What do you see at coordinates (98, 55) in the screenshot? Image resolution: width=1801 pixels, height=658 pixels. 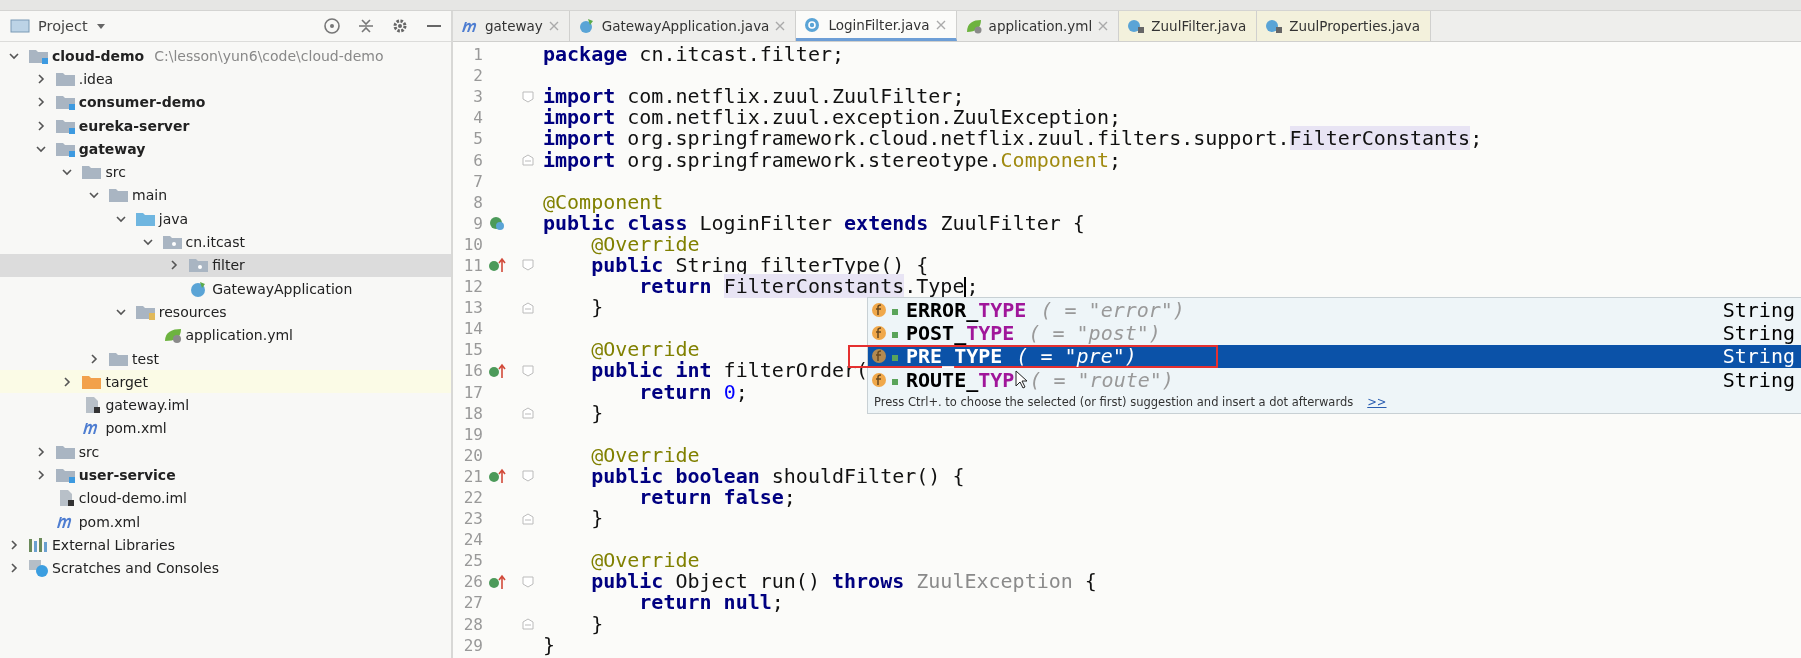 I see `tree-item-label: cloud-demo` at bounding box center [98, 55].